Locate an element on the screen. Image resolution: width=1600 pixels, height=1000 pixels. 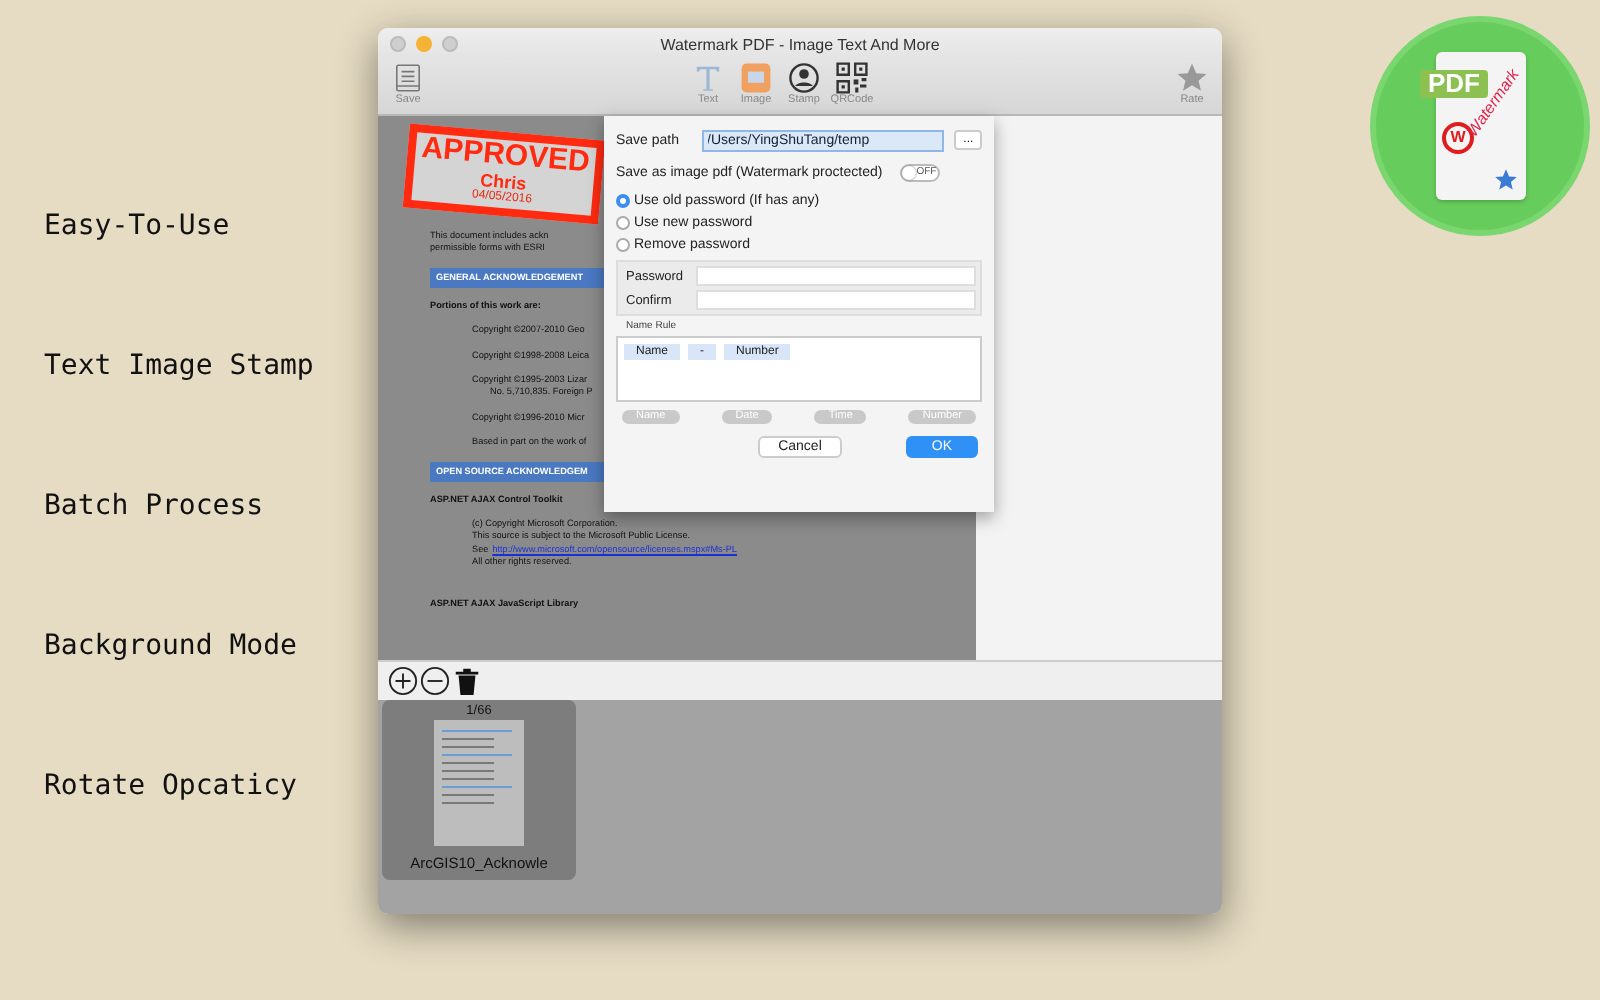
trash-icon is located at coordinates (467, 681).